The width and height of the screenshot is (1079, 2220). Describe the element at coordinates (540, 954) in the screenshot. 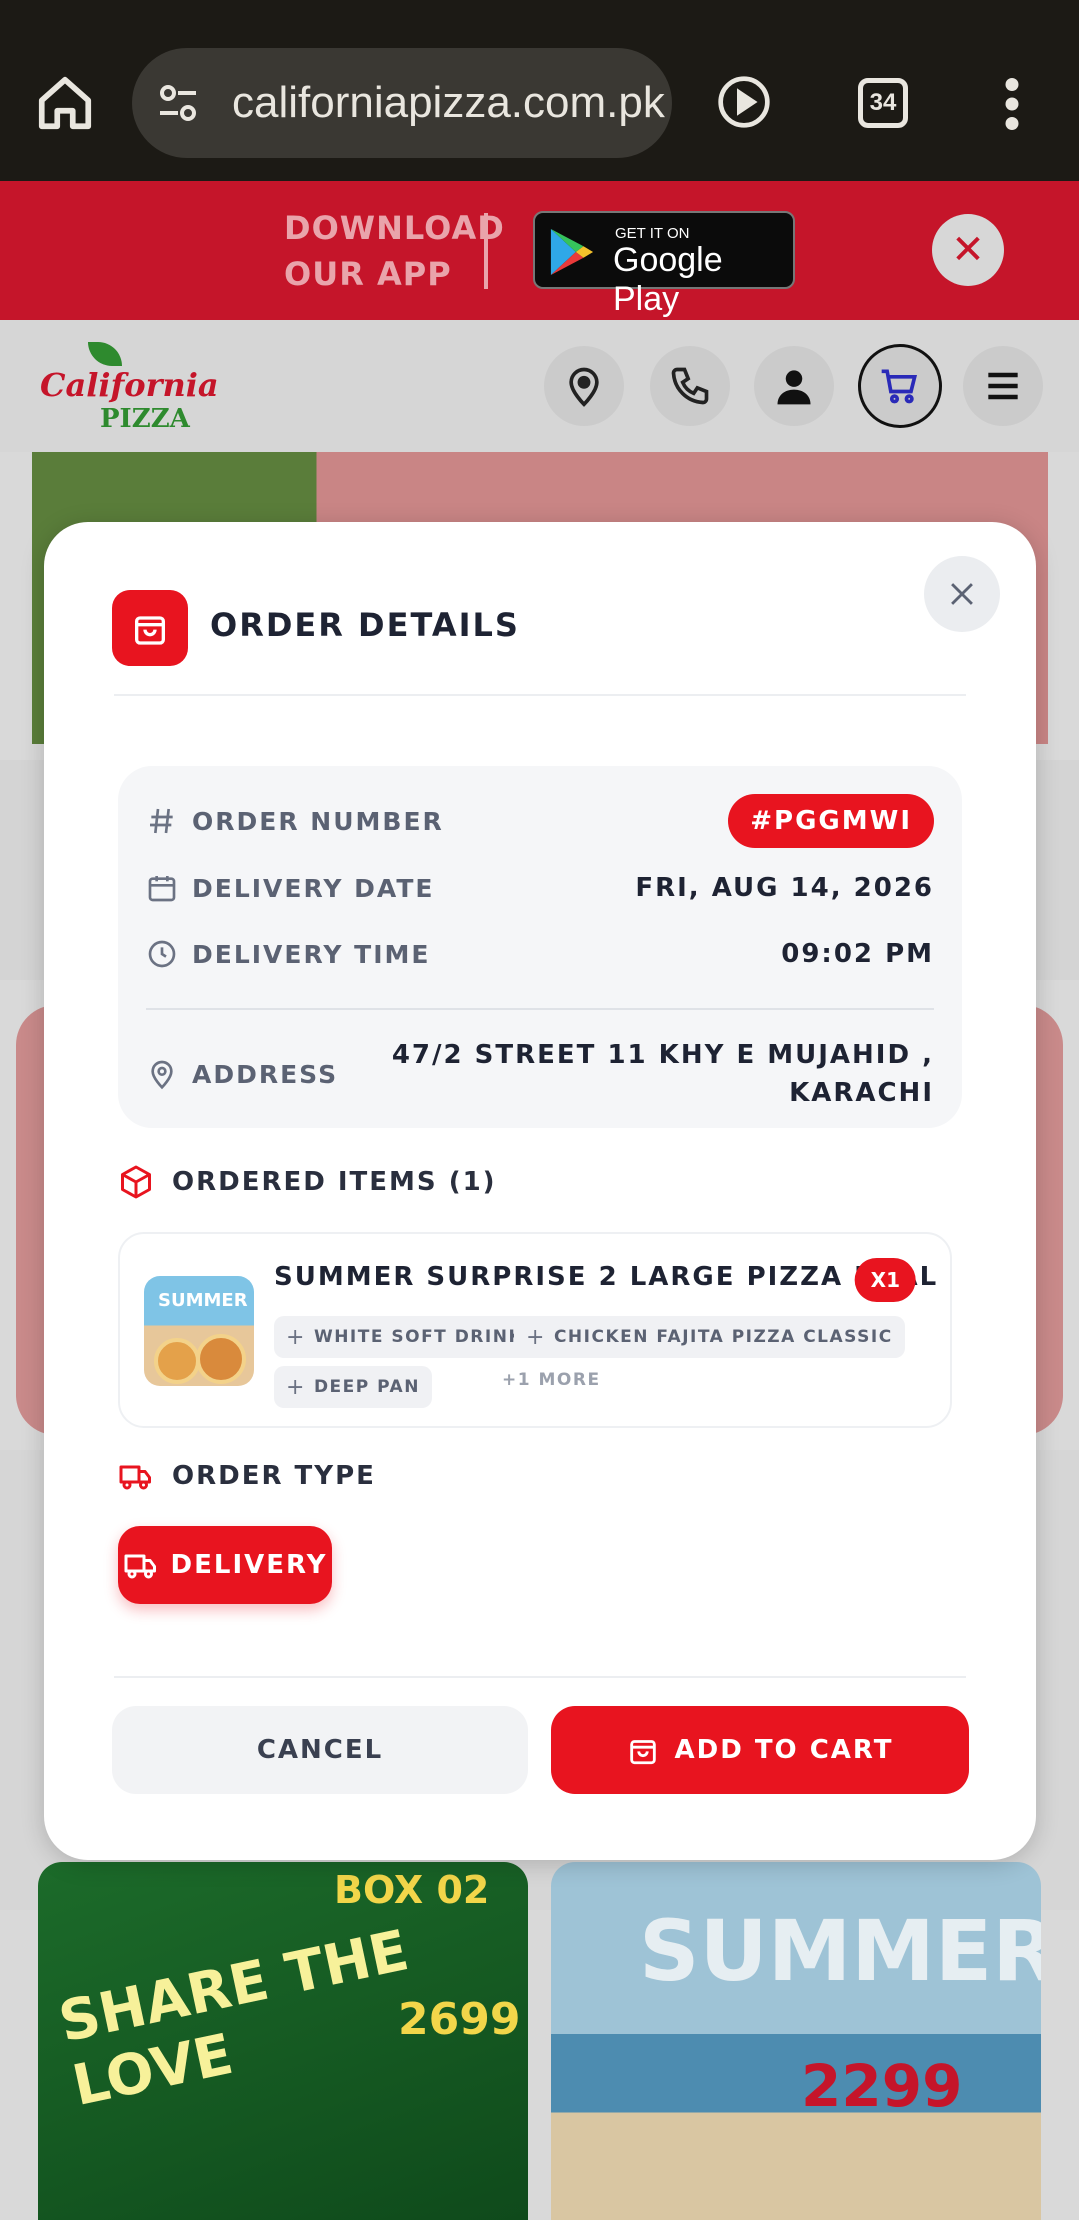

I see `delivery-time-row: DELIVERY TIME 09:02 PM` at that location.